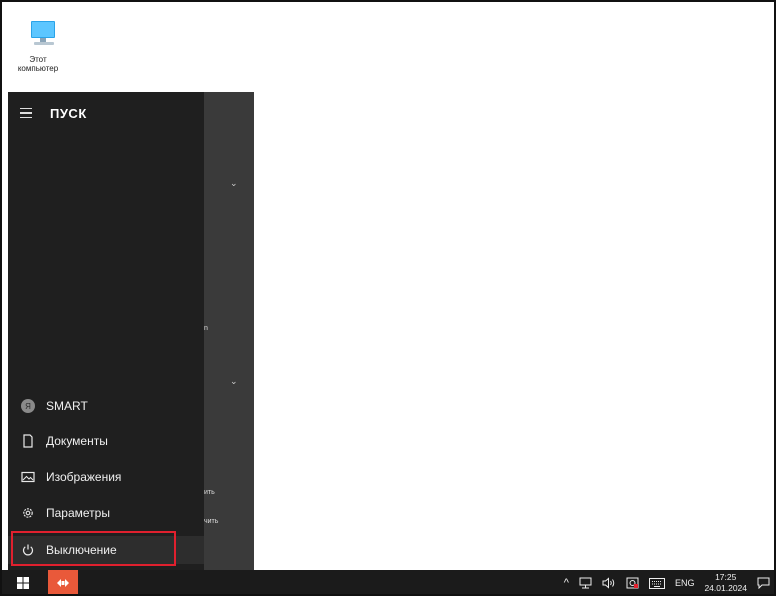 This screenshot has height=596, width=776. What do you see at coordinates (566, 583) in the screenshot?
I see `show-hidden-icons-icon: ^` at bounding box center [566, 583].